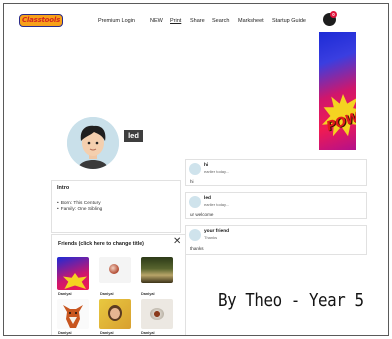 This screenshot has width=392, height=339. Describe the element at coordinates (276, 172) in the screenshot. I see `post-card: hi earlier today... hi` at that location.